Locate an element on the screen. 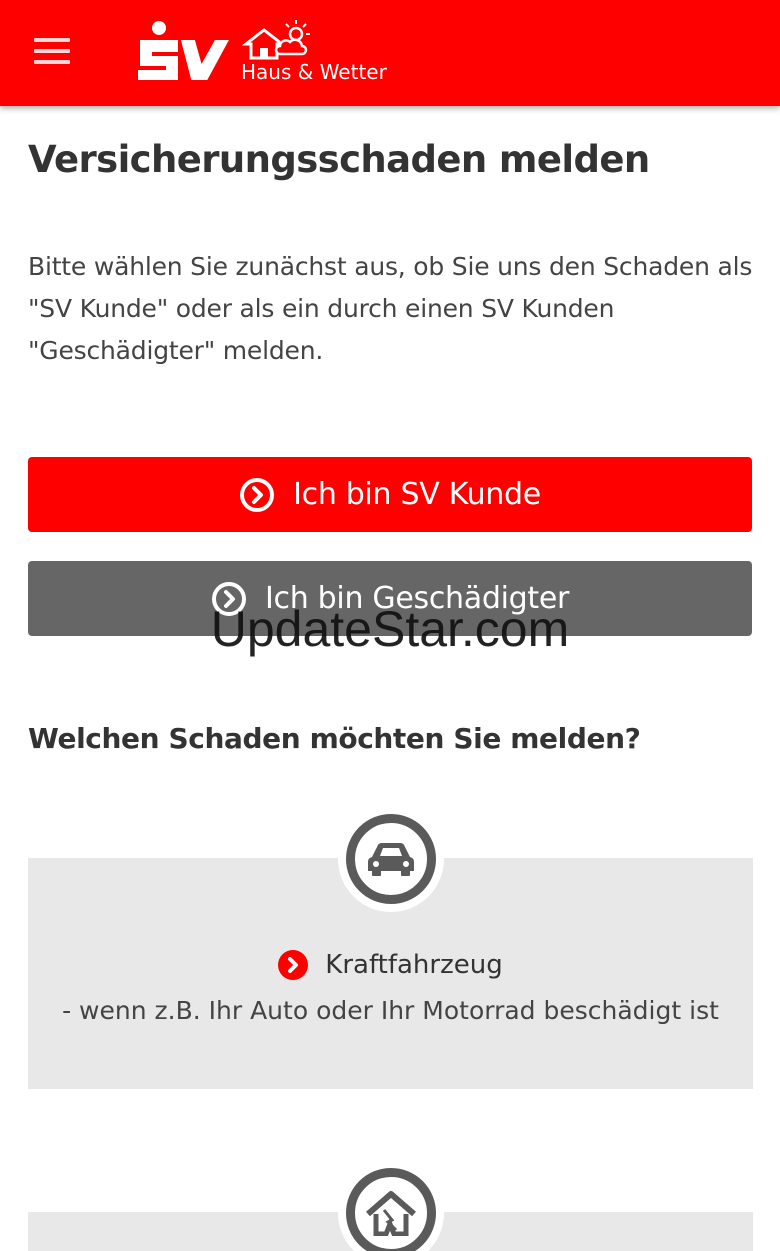 This screenshot has width=780, height=1251. page-title: Versicherungsschaden melden is located at coordinates (339, 159).